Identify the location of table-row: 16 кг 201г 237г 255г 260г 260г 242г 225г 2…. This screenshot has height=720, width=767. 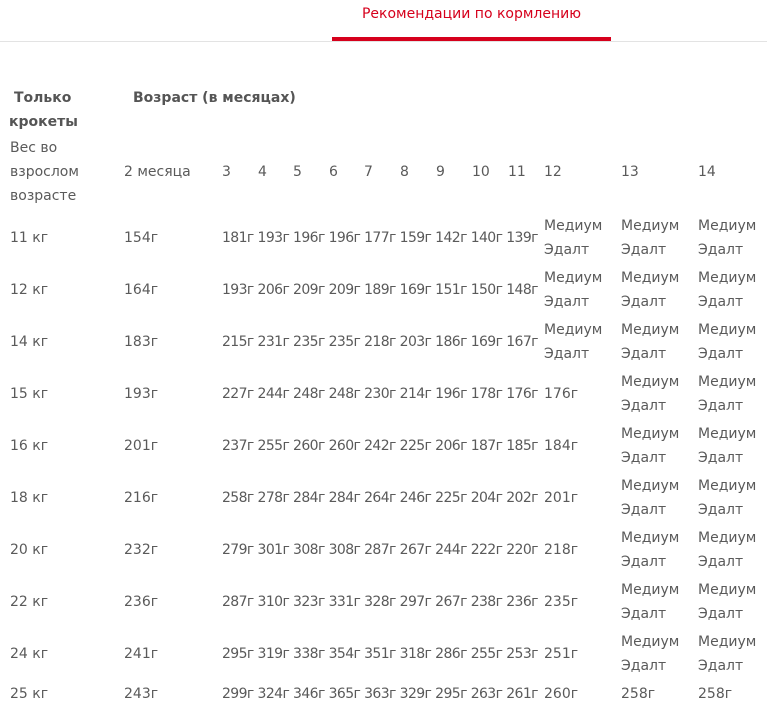
(383, 446).